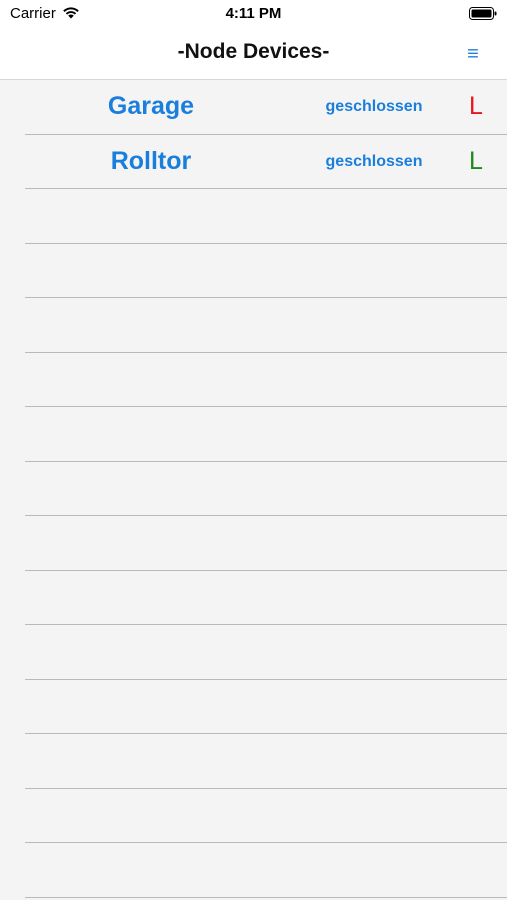 The image size is (507, 900). I want to click on menu-button: ≡, so click(473, 54).